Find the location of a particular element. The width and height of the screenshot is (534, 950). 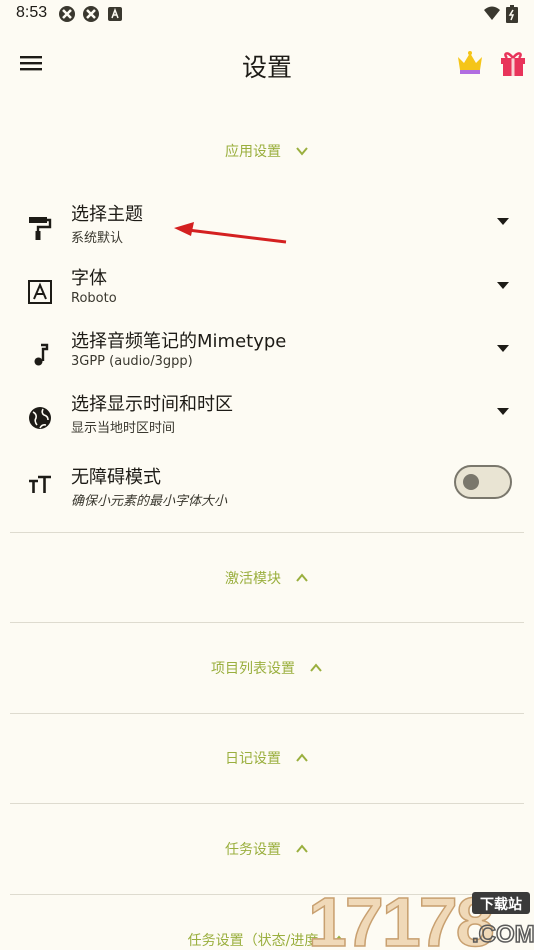

text-size-icon is located at coordinates (40, 484).